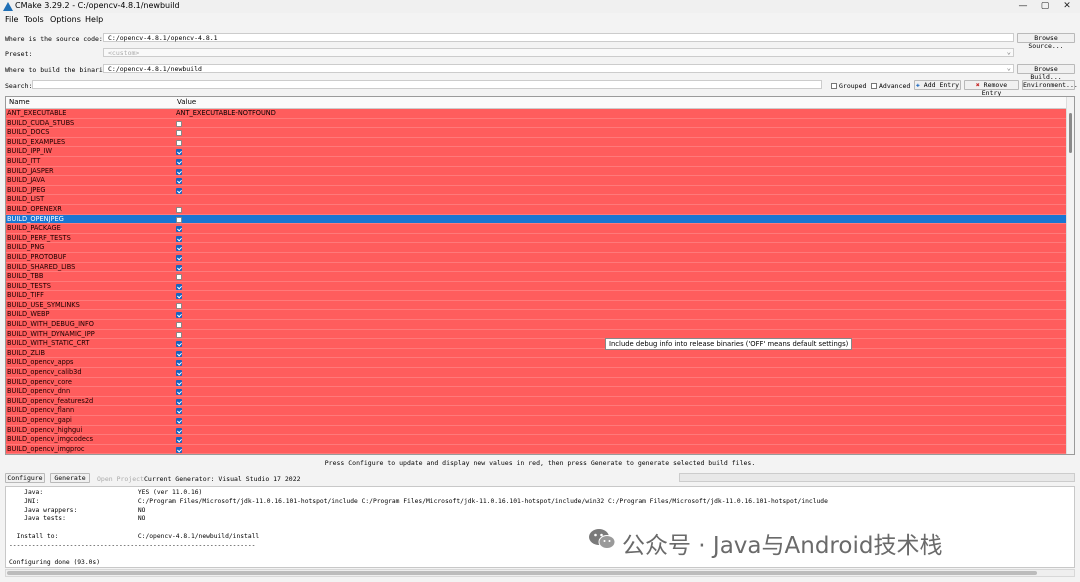  I want to click on table-row: BUILD_EXAMPLES, so click(536, 142).